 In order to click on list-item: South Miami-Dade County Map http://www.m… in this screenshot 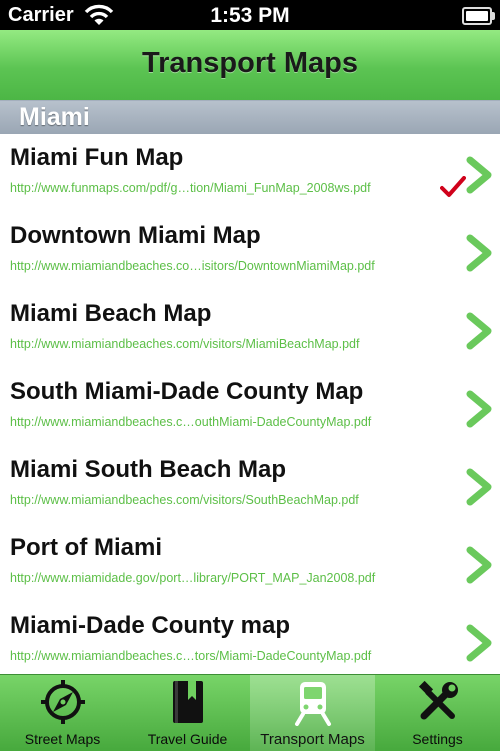, I will do `click(250, 407)`.